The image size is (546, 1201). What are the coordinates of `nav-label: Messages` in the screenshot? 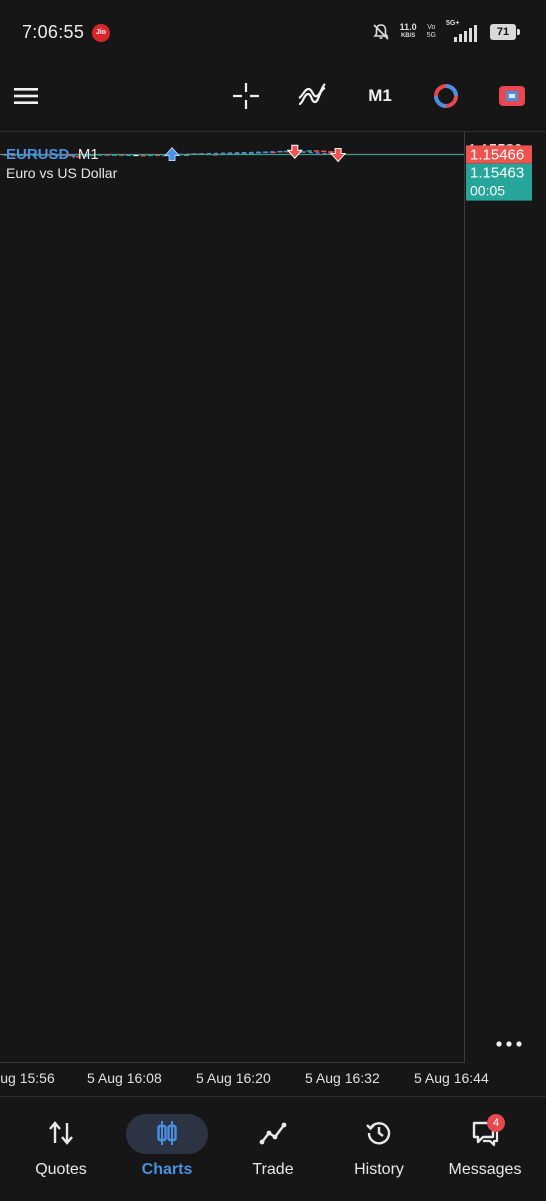 It's located at (485, 1170).